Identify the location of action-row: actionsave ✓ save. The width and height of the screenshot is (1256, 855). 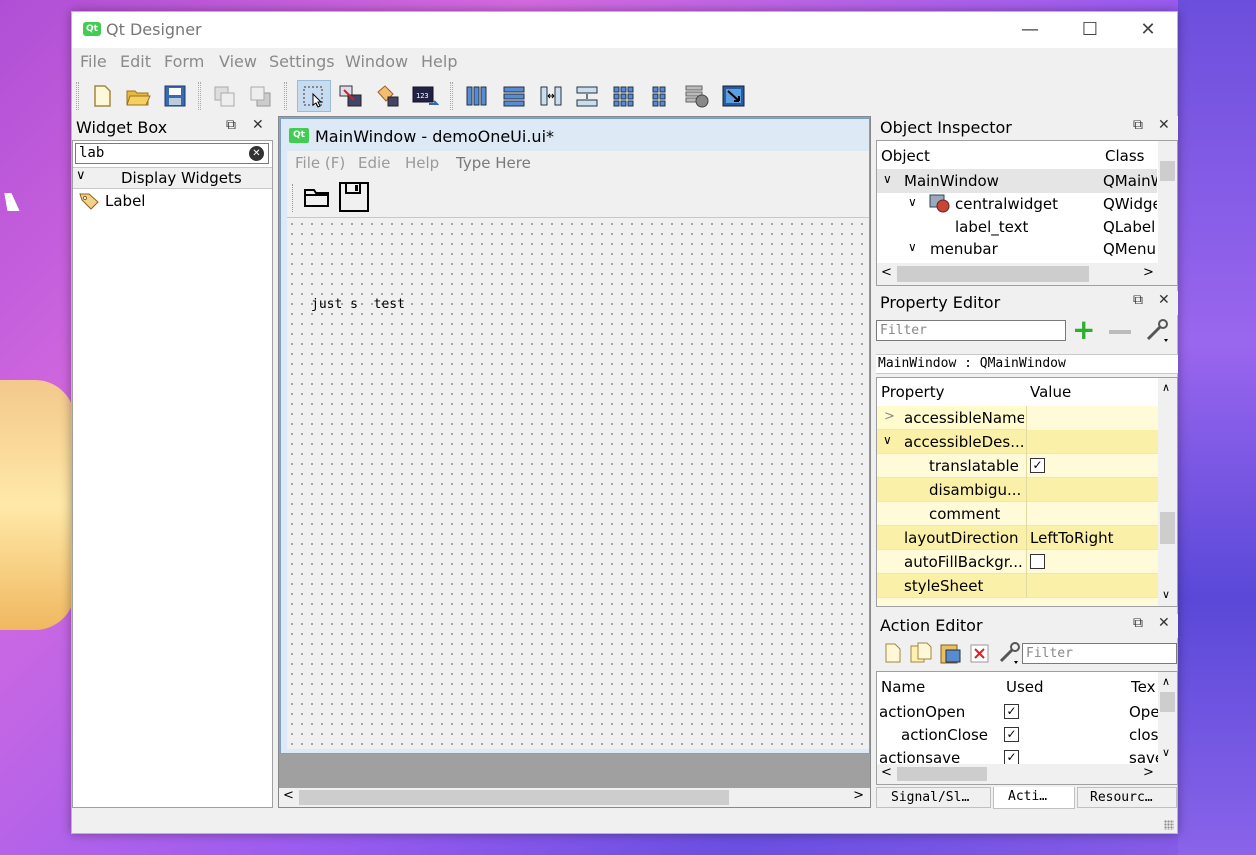
(1017, 756).